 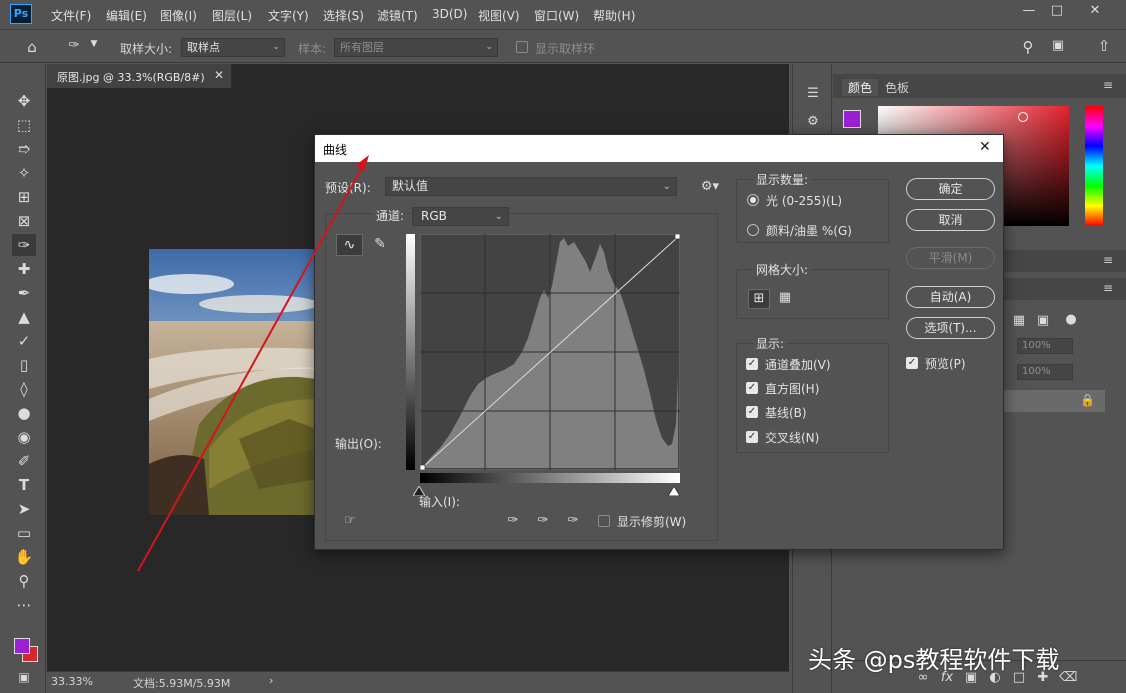 I want to click on menu-edit: 编辑(E), so click(x=126, y=15).